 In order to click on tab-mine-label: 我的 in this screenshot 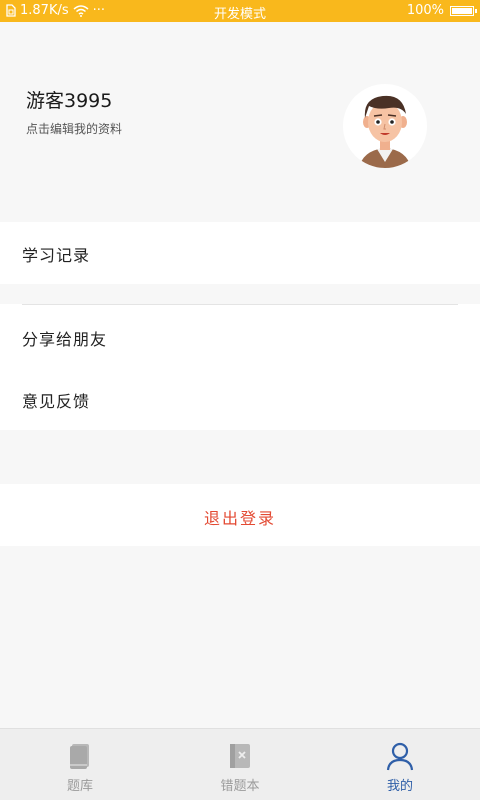, I will do `click(399, 786)`.